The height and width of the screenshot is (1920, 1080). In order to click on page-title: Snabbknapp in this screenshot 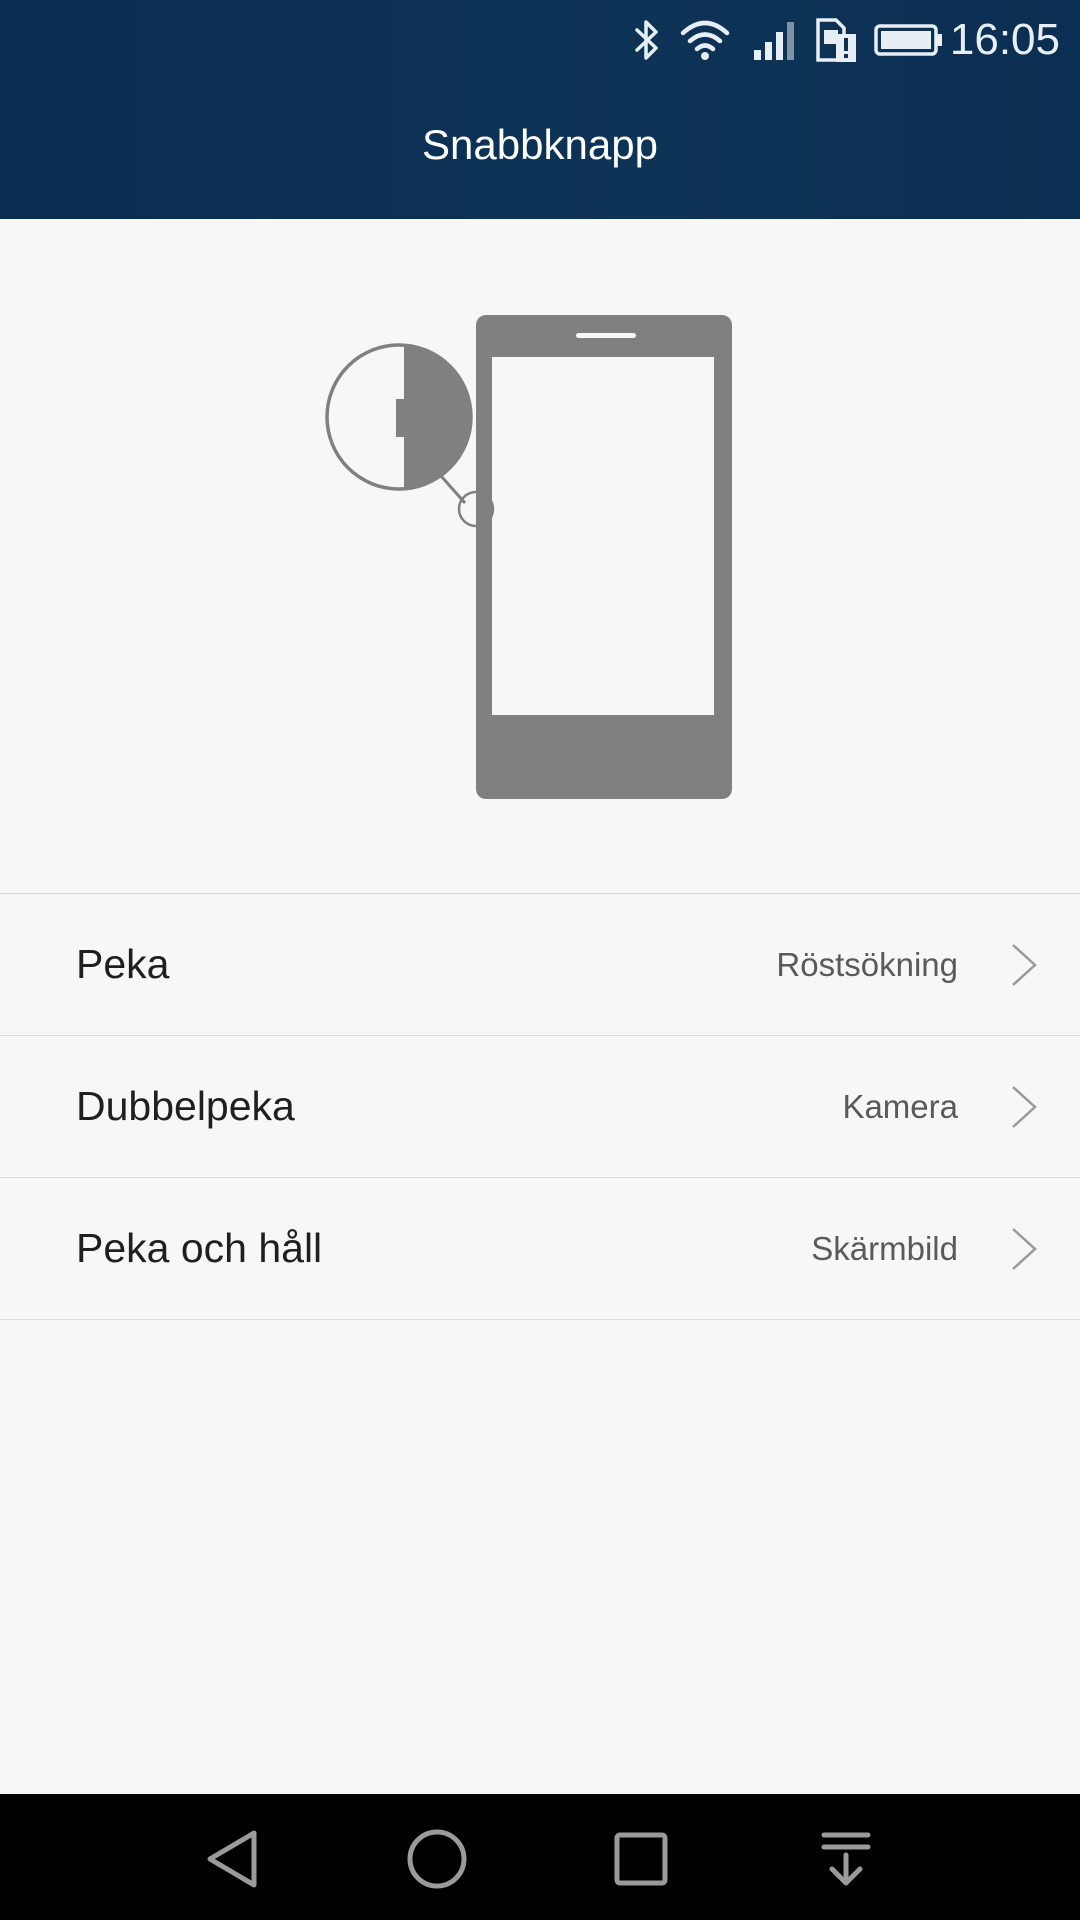, I will do `click(540, 144)`.